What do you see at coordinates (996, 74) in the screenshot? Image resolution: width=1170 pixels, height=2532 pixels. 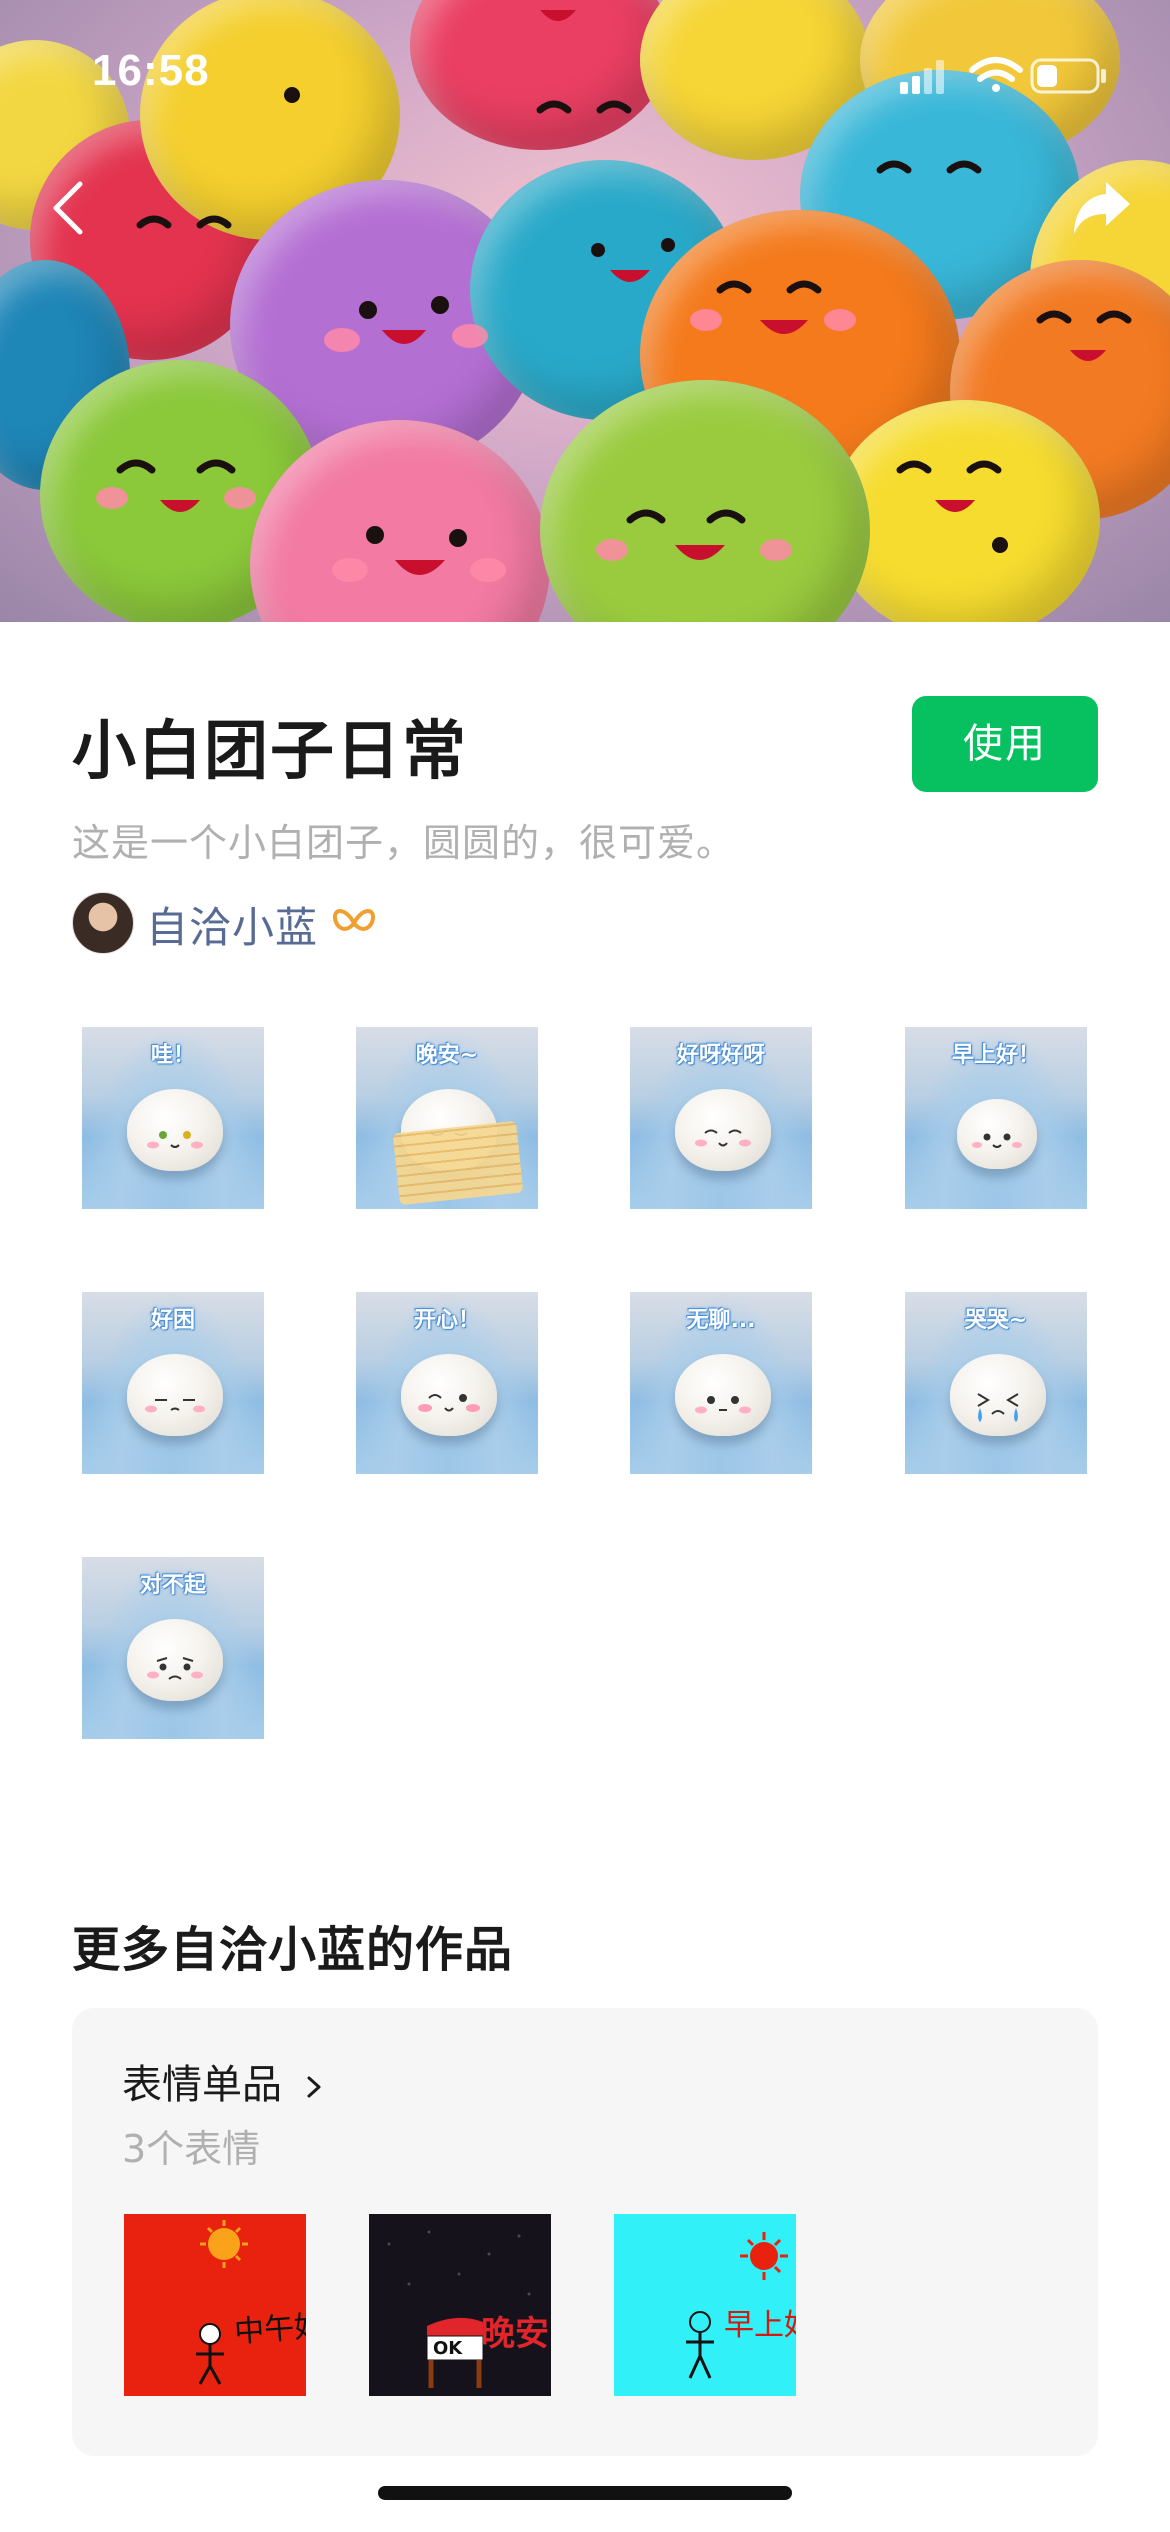 I see `wifi-icon` at bounding box center [996, 74].